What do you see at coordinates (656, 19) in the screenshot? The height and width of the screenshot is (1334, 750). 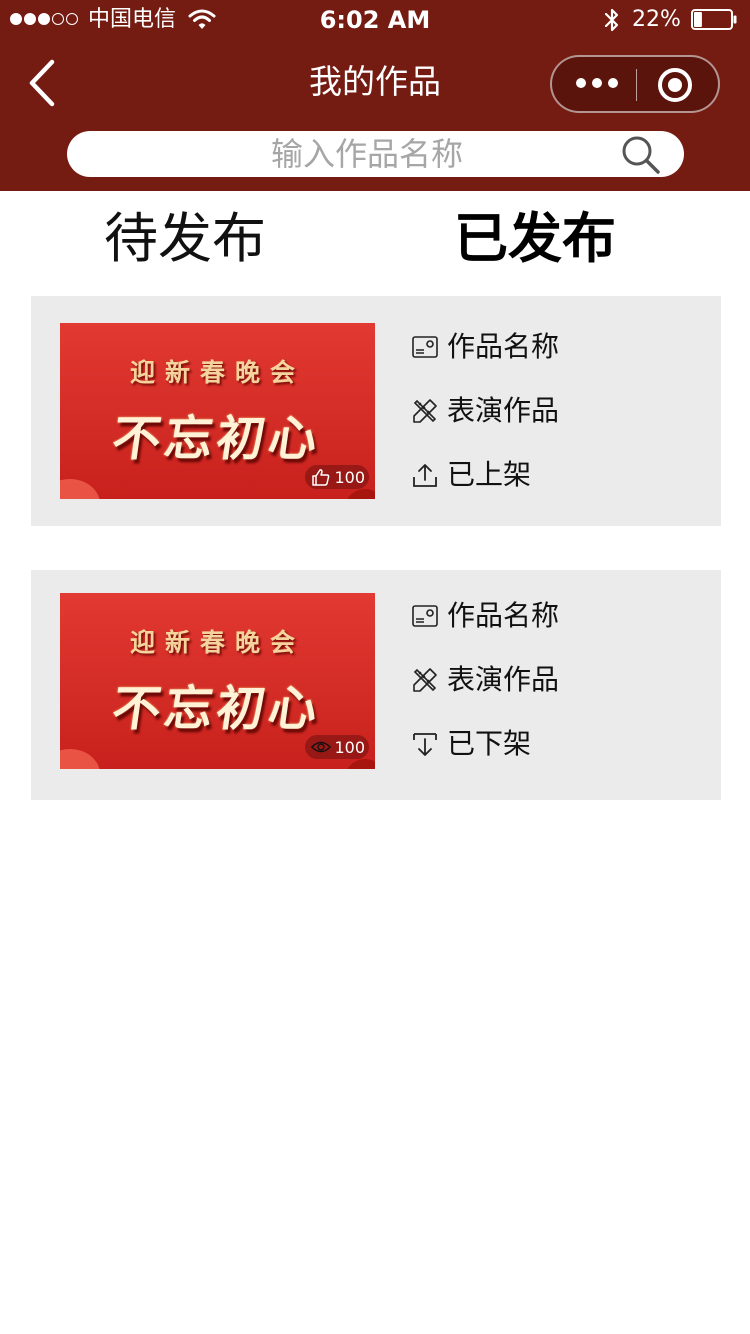 I see `battery-percent: 22%` at bounding box center [656, 19].